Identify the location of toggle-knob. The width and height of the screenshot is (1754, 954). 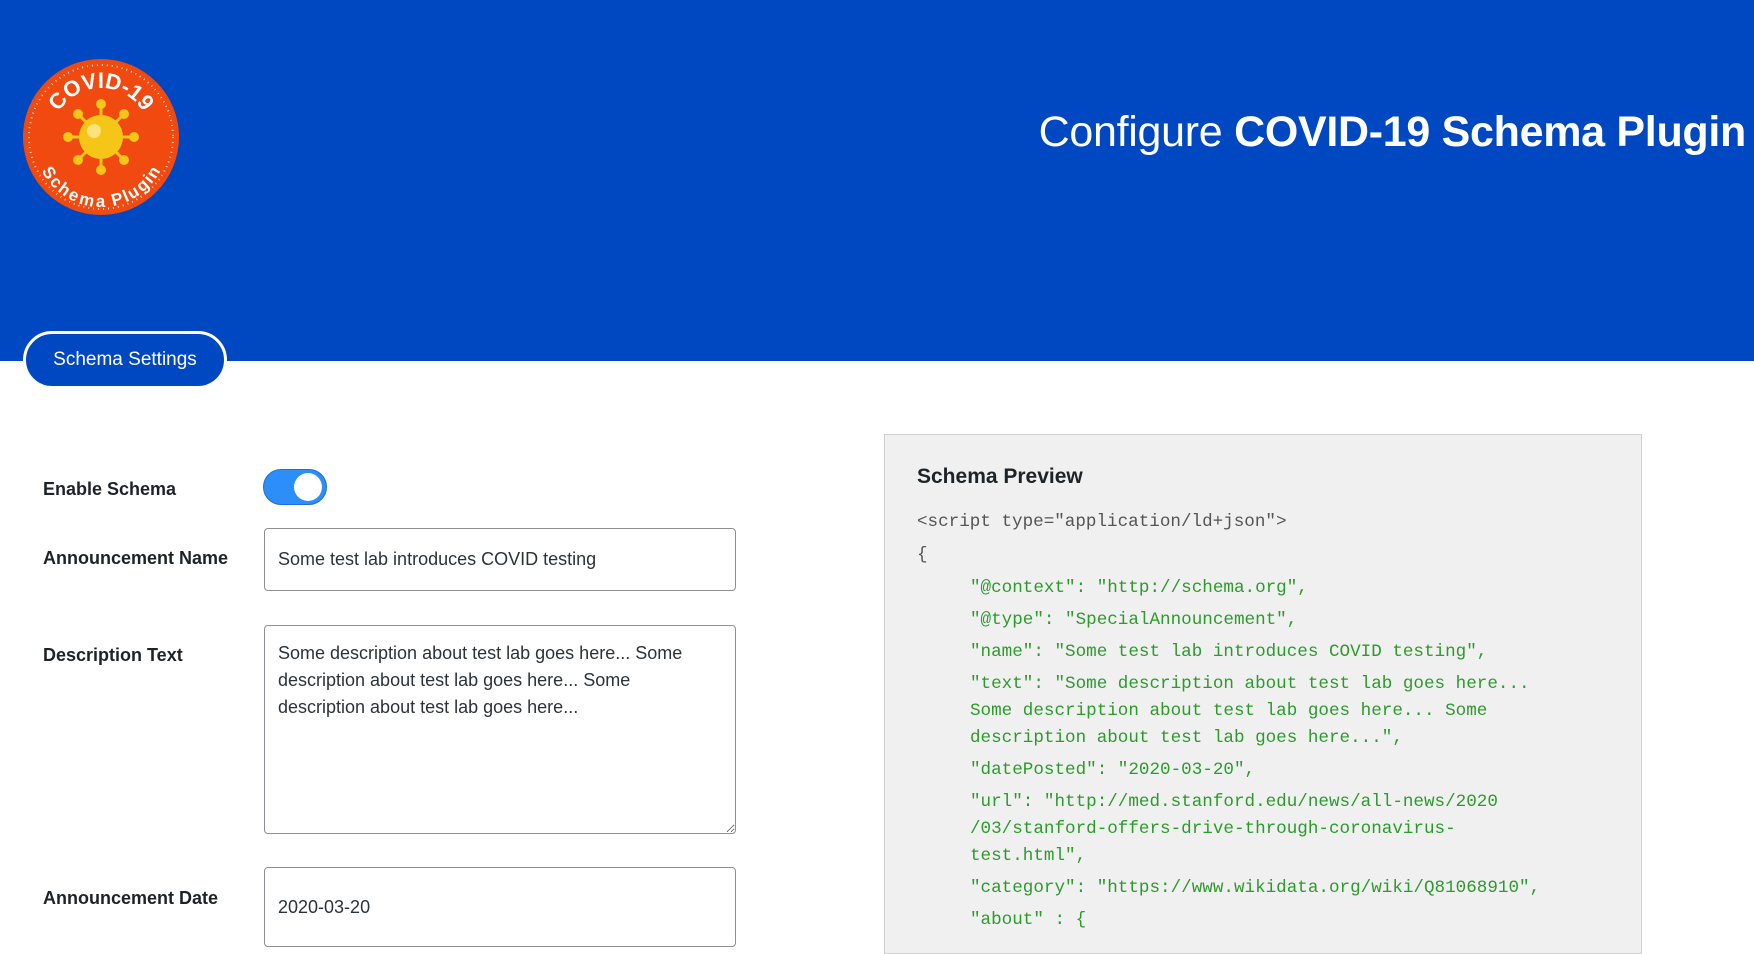
(308, 487).